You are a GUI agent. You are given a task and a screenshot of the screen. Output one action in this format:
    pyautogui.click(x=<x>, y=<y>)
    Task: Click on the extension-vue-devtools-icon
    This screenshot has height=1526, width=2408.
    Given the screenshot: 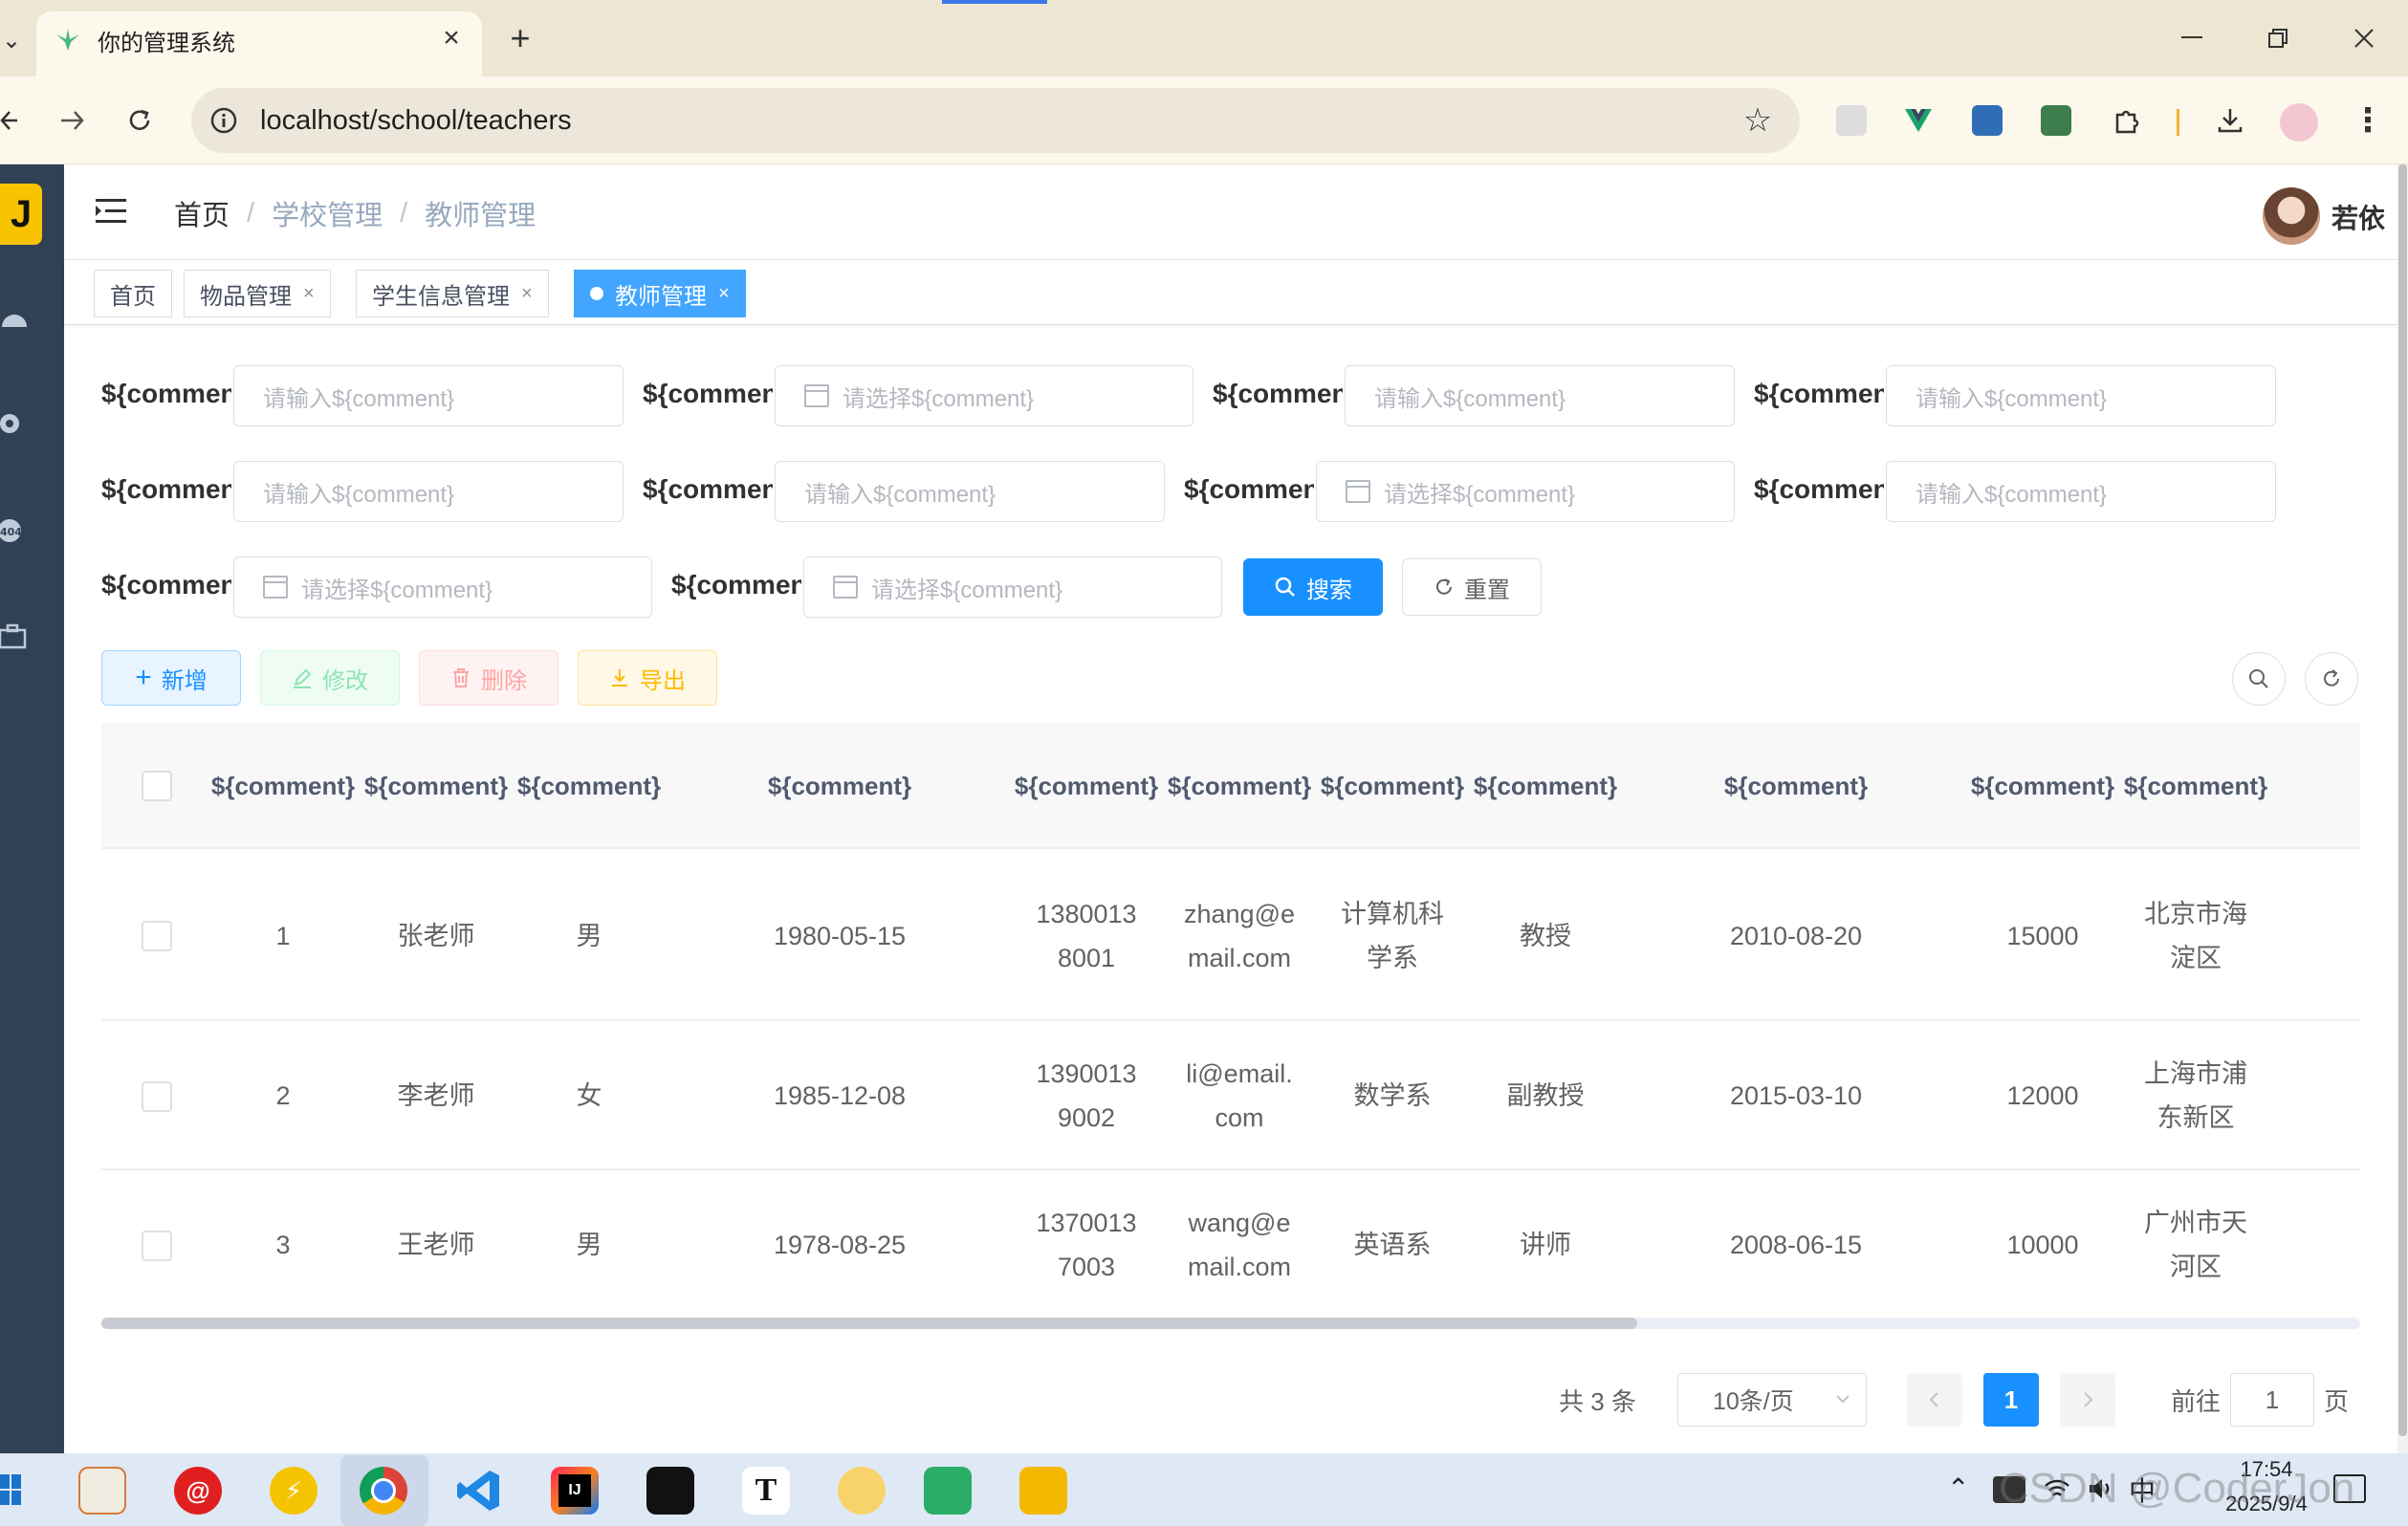 What is the action you would take?
    pyautogui.click(x=1919, y=120)
    